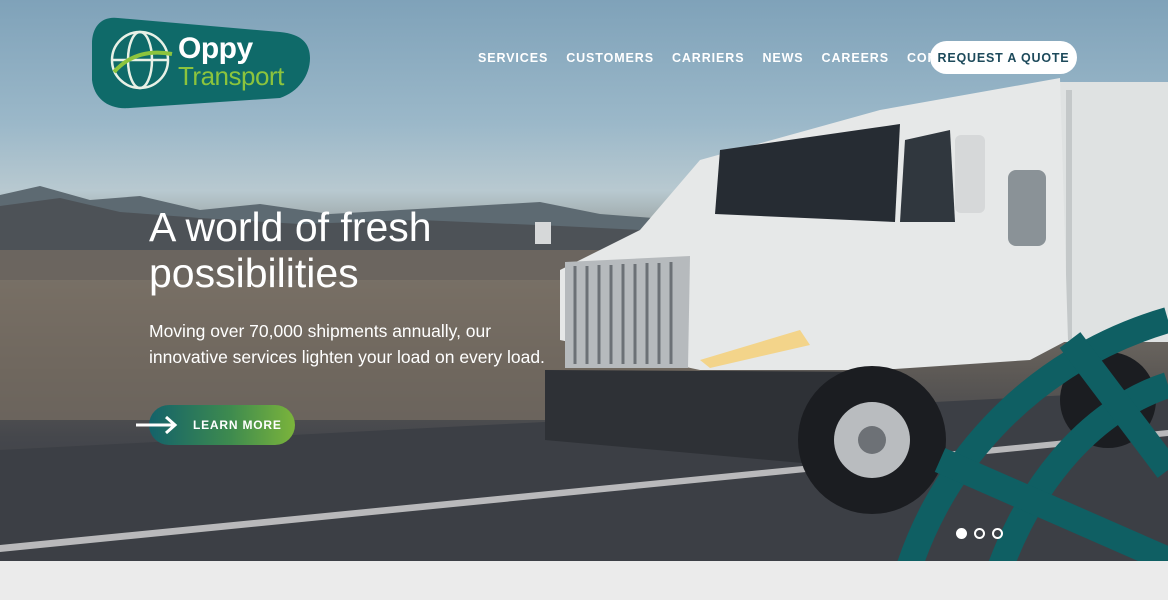 The height and width of the screenshot is (600, 1168). I want to click on nav-item-carriers: CARRIERS, so click(708, 58).